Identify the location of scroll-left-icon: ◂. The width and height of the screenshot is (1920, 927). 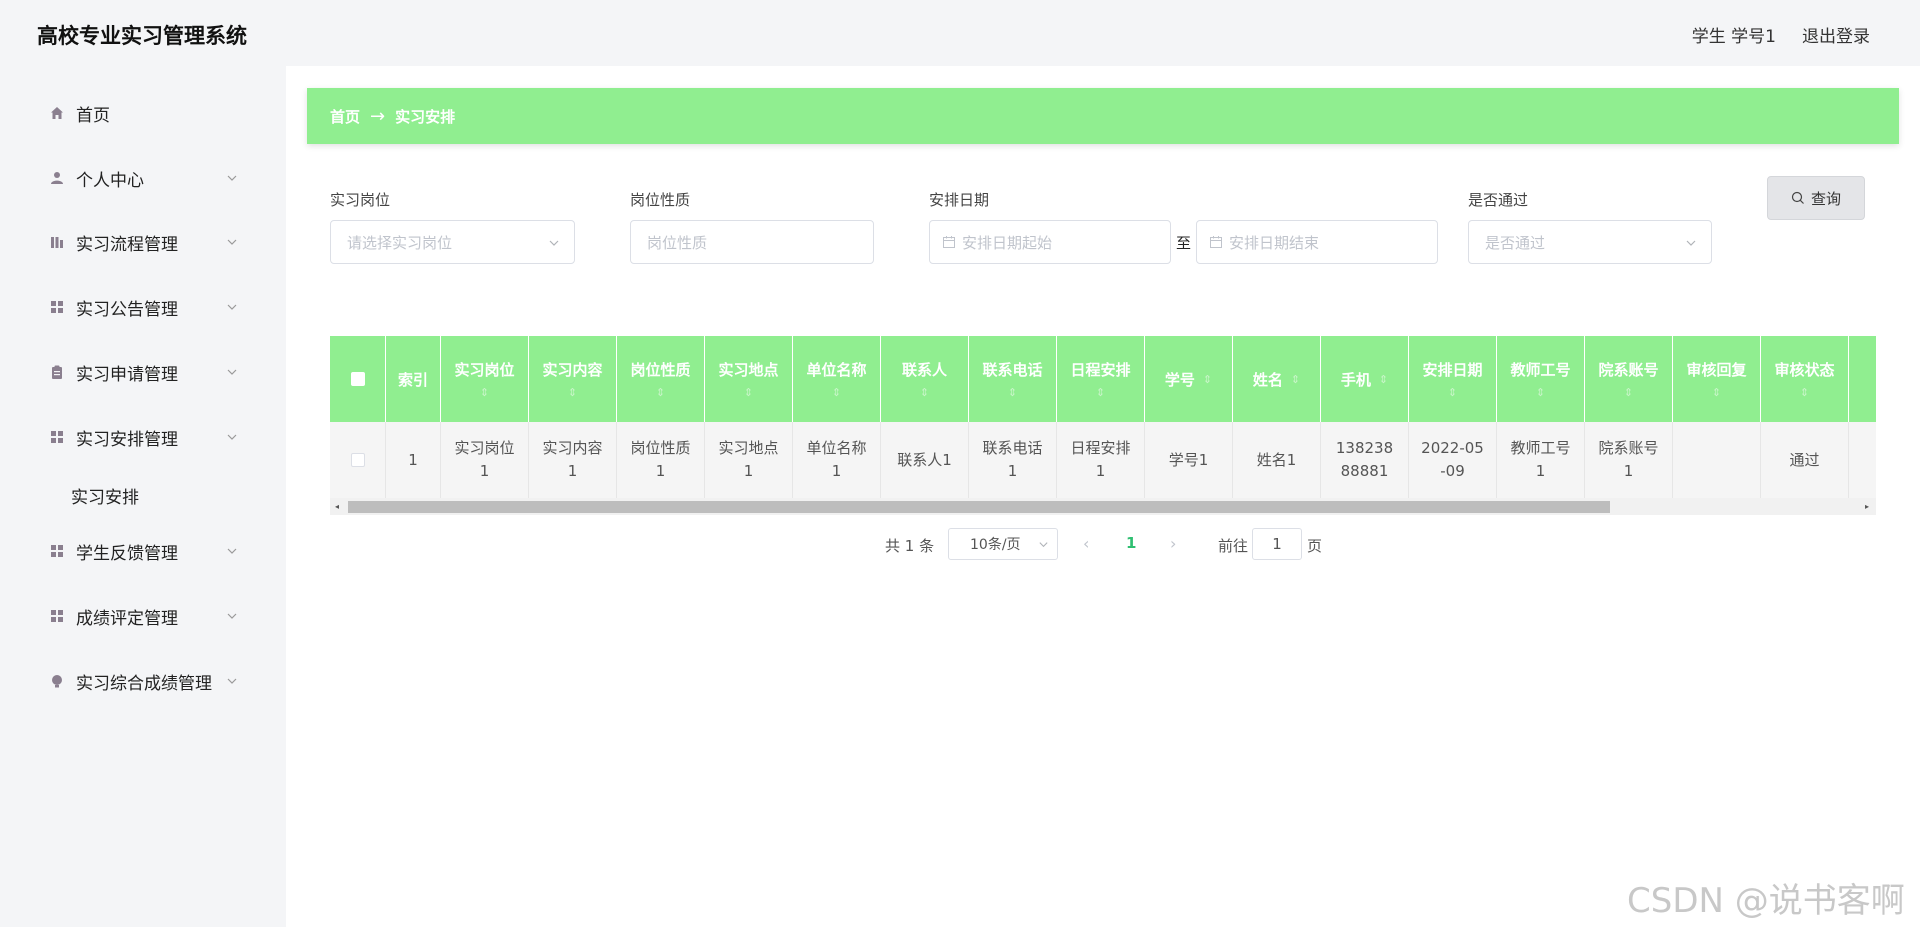
(337, 506).